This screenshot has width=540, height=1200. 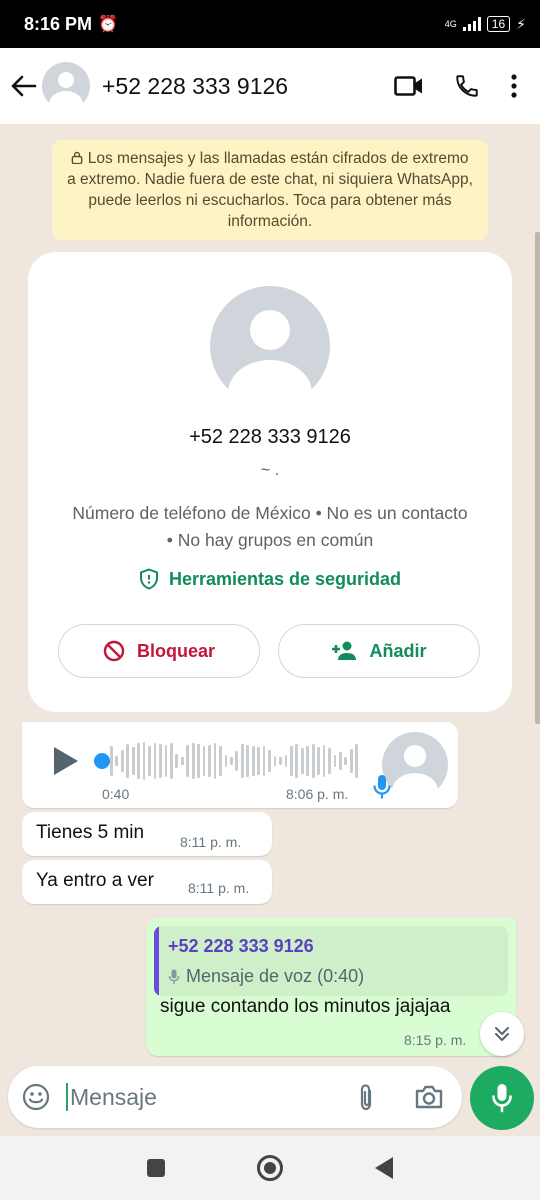 I want to click on voice-record-button, so click(x=502, y=1098).